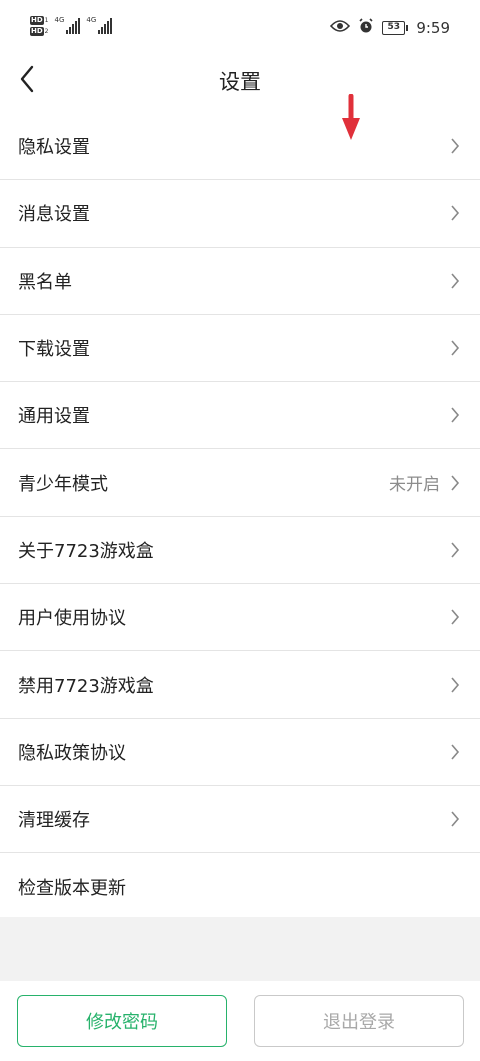  What do you see at coordinates (240, 147) in the screenshot?
I see `settings-item-privacy: 隐私设置` at bounding box center [240, 147].